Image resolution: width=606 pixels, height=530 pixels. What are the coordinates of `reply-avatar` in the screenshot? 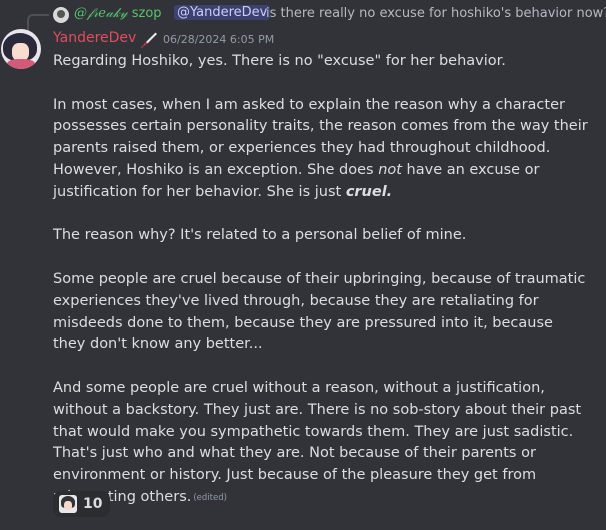 It's located at (61, 15).